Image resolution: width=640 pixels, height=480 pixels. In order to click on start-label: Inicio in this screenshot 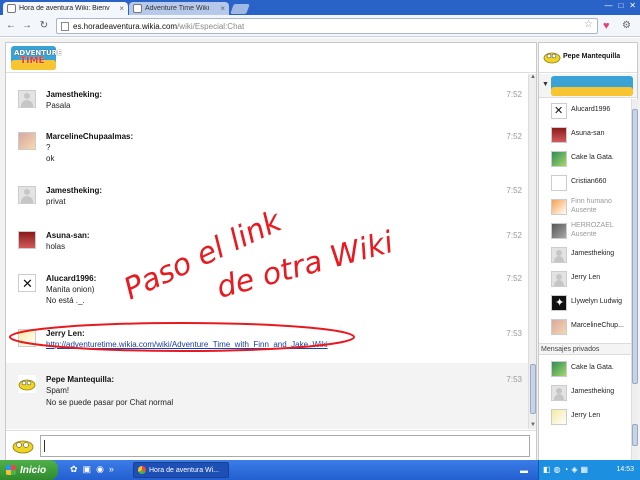, I will do `click(33, 470)`.